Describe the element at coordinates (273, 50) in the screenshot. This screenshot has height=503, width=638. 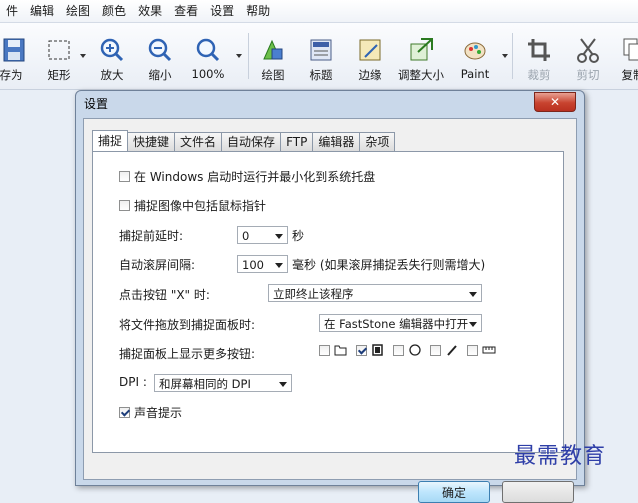
I see `draw-icon` at that location.